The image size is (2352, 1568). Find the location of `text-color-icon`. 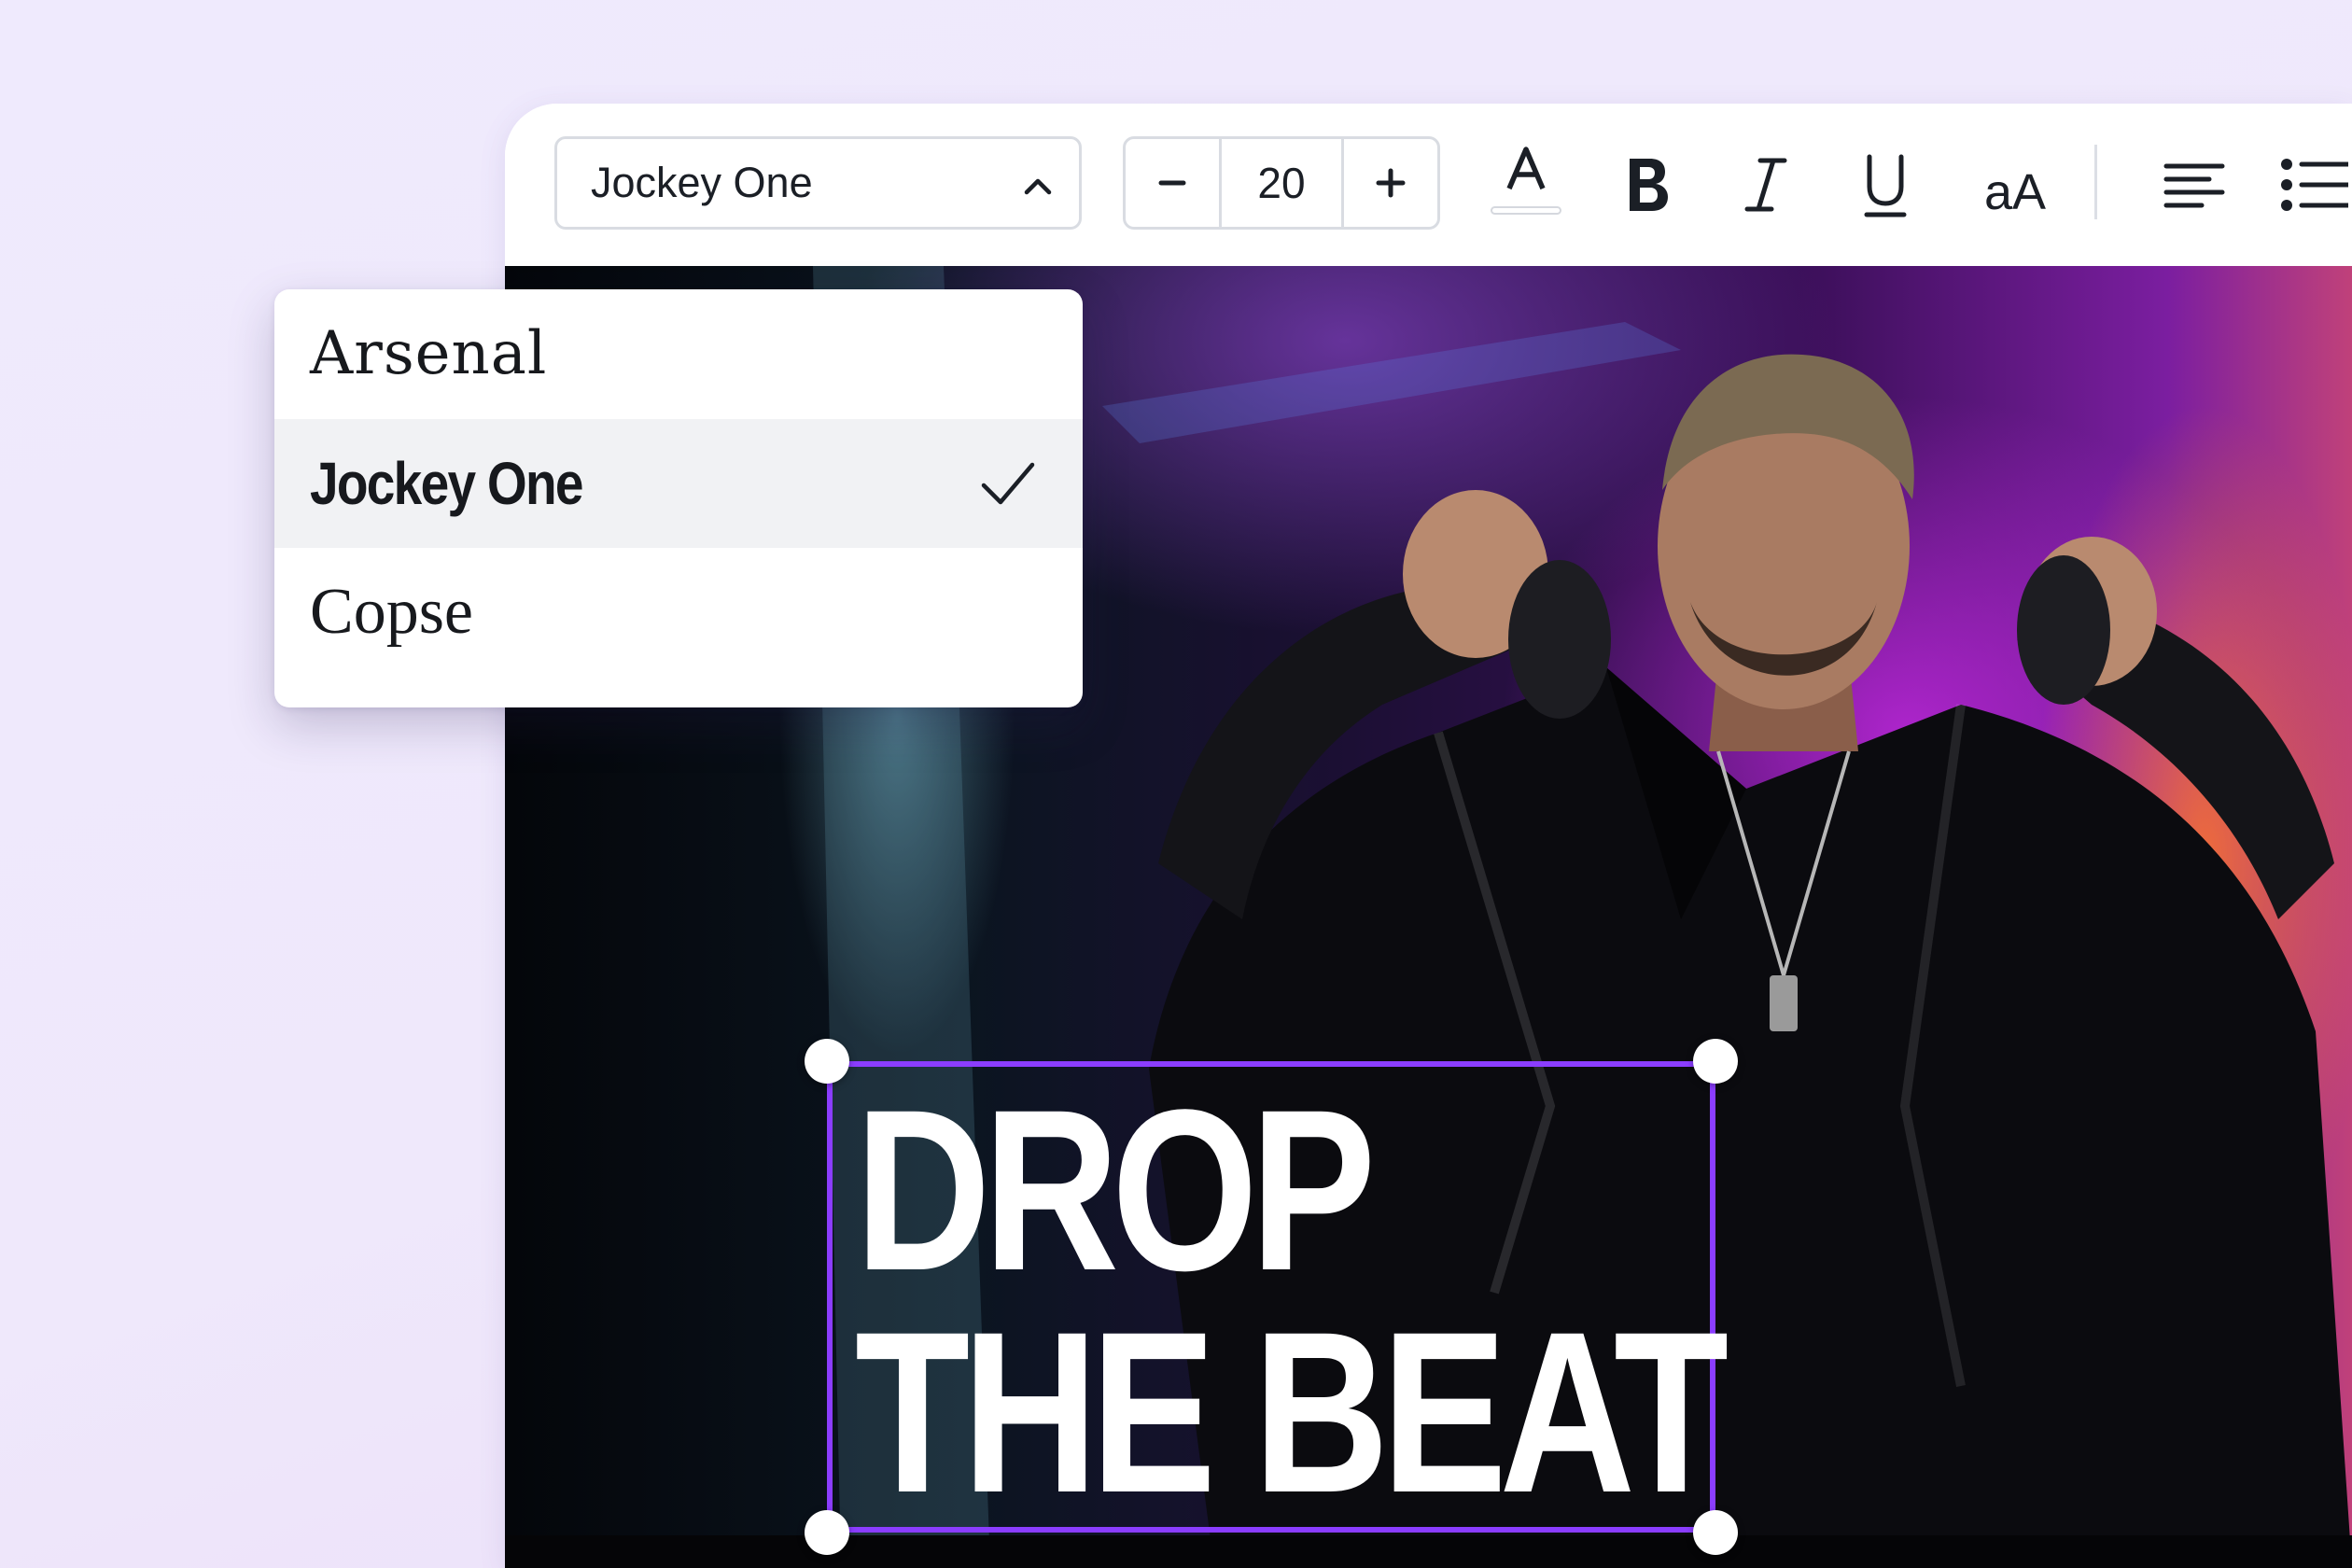

text-color-icon is located at coordinates (1526, 185).